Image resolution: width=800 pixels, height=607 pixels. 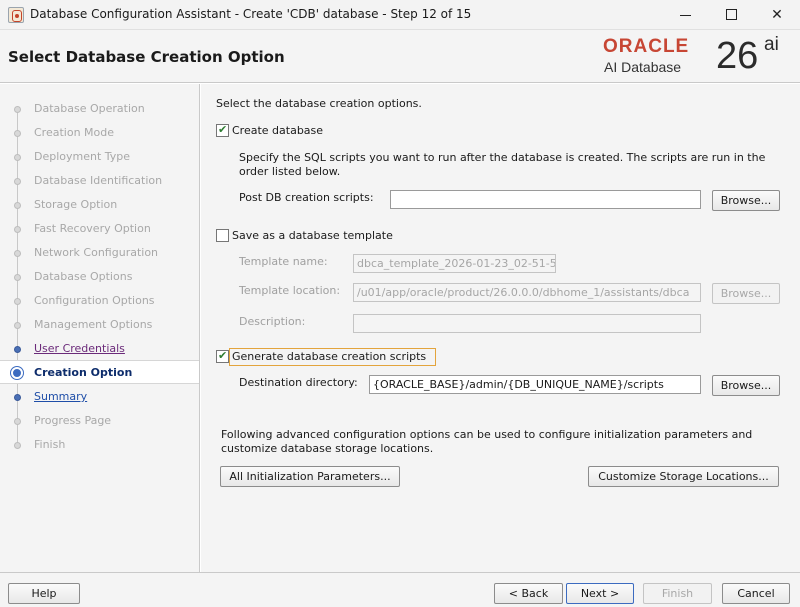 I want to click on nav-step-label: Creation Mode, so click(x=74, y=132).